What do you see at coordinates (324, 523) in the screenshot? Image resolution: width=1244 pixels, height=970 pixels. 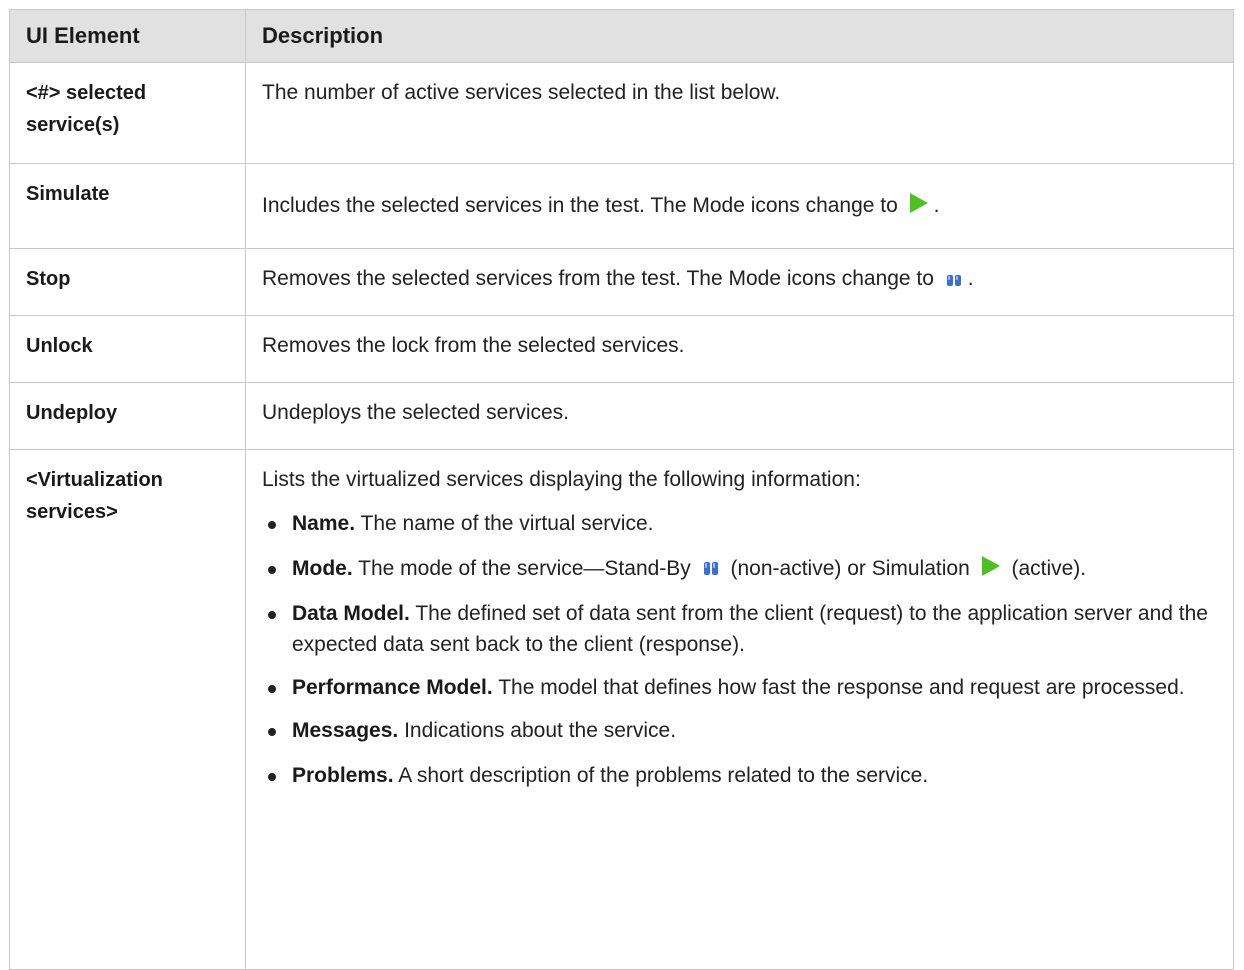 I see `list-item-term: Name.` at bounding box center [324, 523].